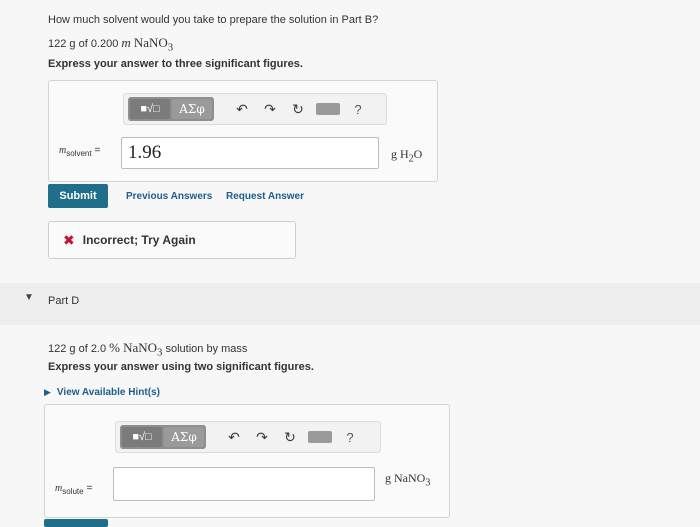  Describe the element at coordinates (247, 461) in the screenshot. I see `answer-panel-d: ■√□ ΑΣφ ↶ ↷ ↻ ? msolute = g NaNO3` at that location.